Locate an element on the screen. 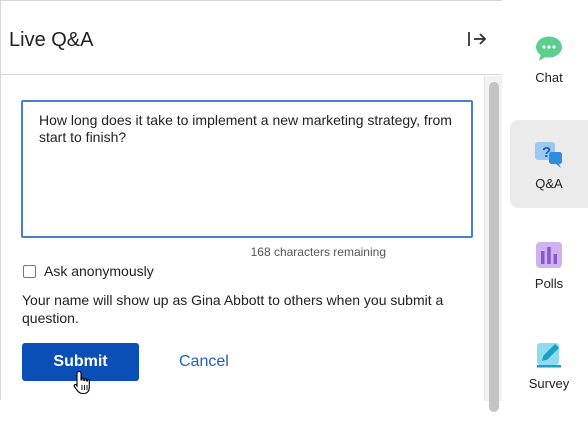 The height and width of the screenshot is (428, 588). sidebar-item-chat: Chat is located at coordinates (549, 78).